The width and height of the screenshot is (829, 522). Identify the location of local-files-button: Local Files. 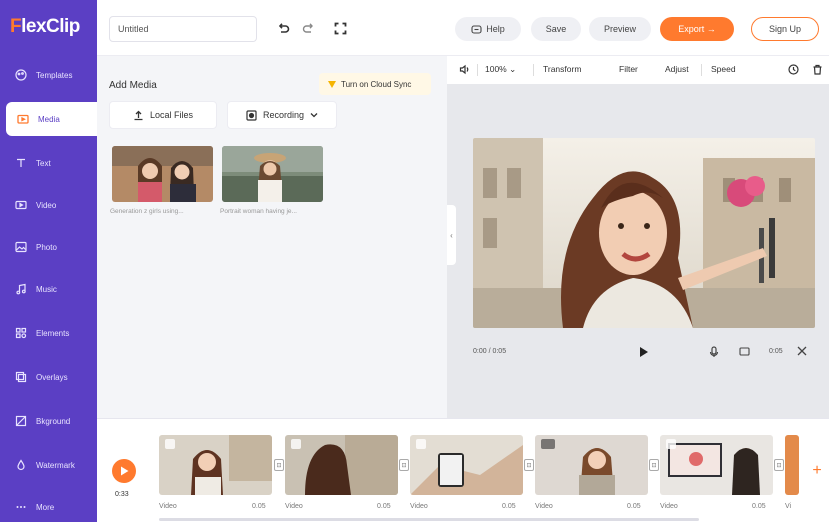
(163, 115).